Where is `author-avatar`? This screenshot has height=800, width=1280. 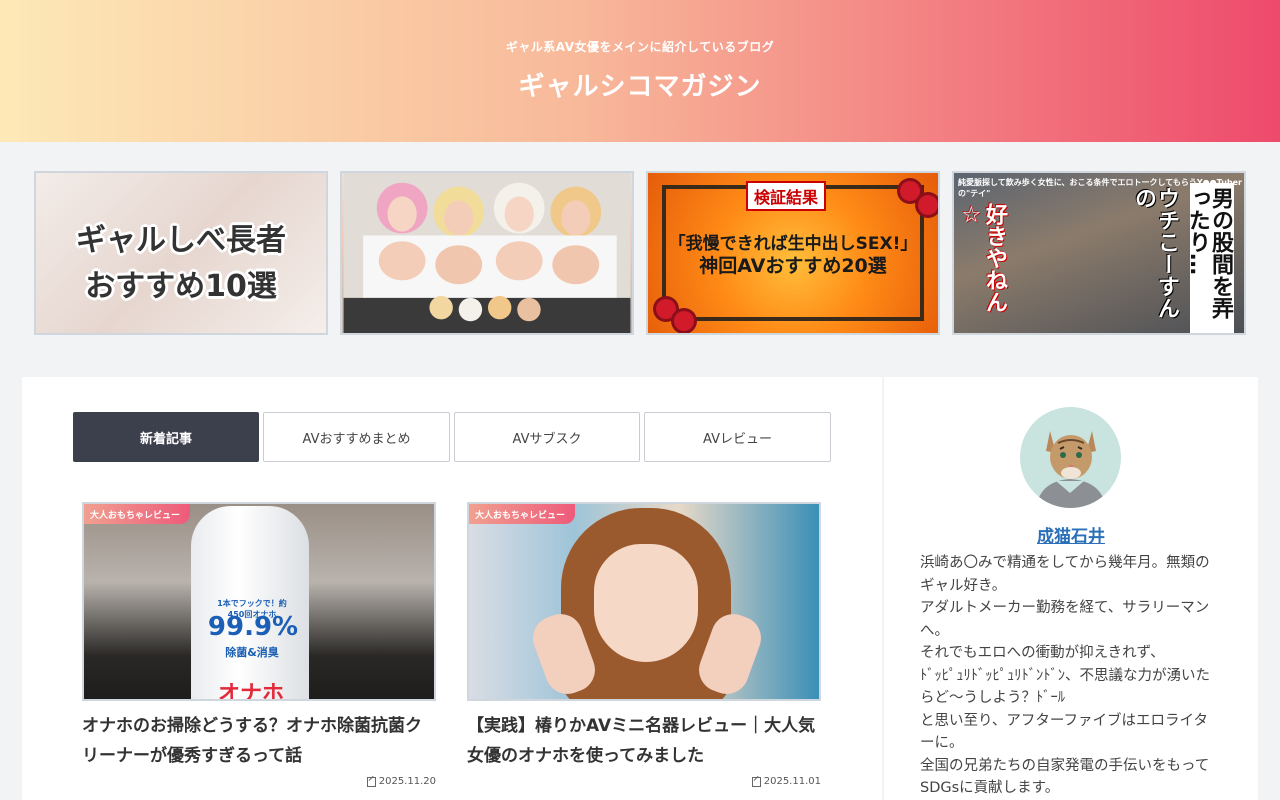
author-avatar is located at coordinates (1070, 457).